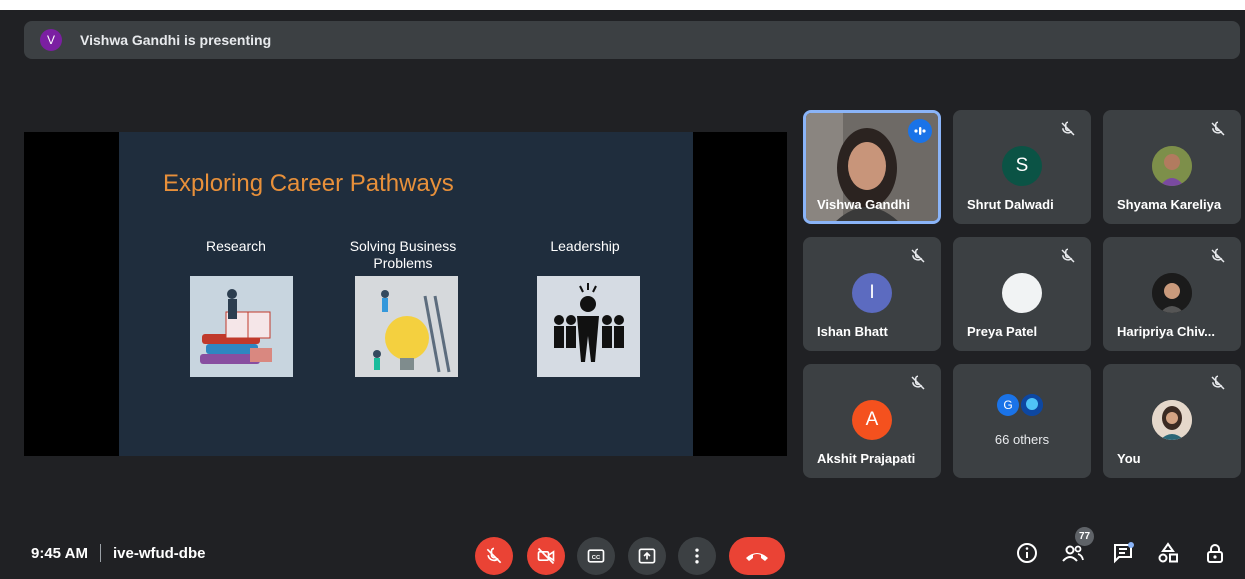 The width and height of the screenshot is (1245, 579). I want to click on top-strip, so click(622, 5).